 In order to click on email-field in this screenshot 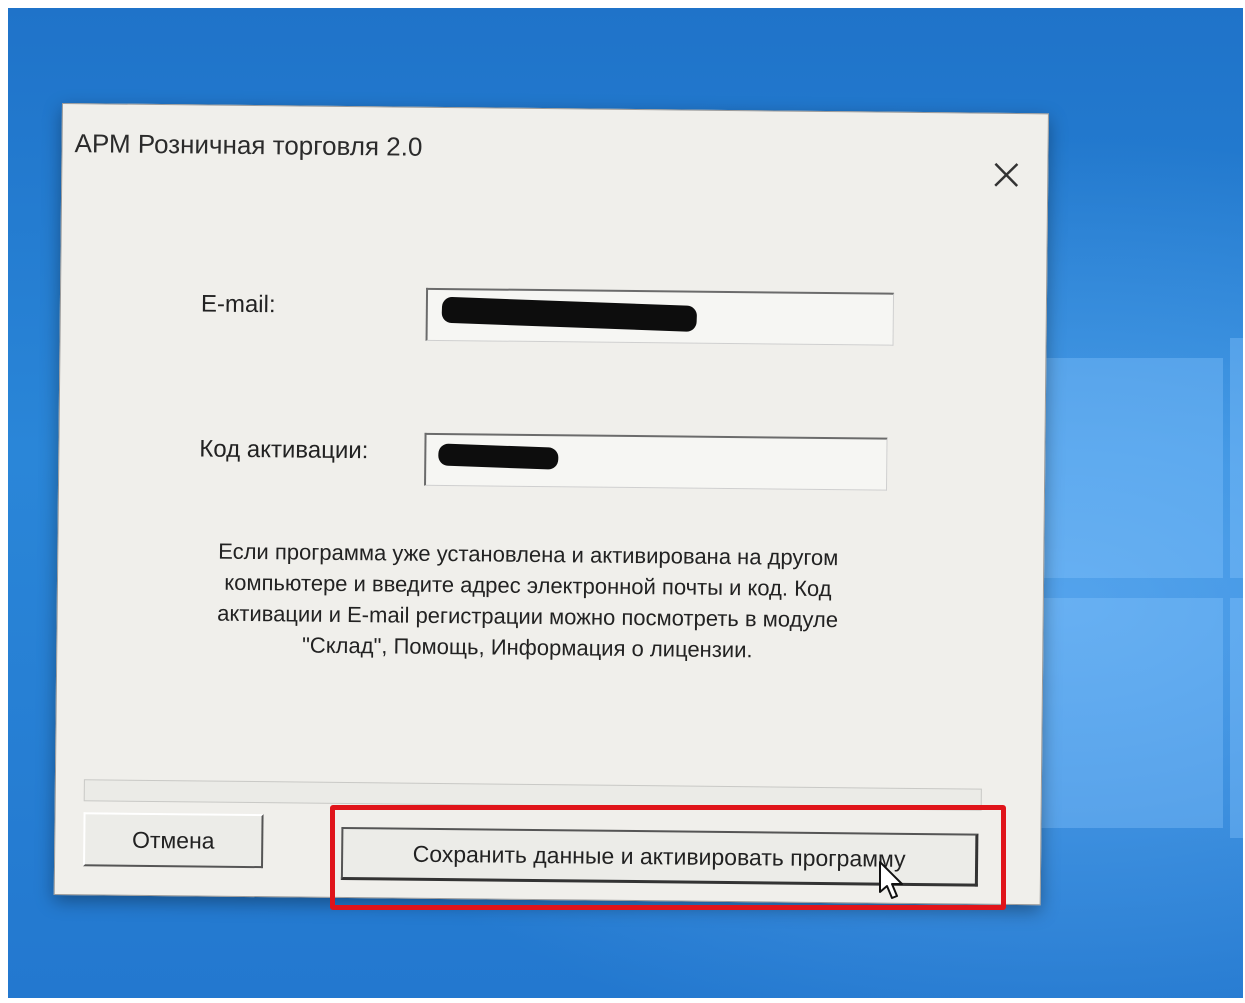, I will do `click(660, 316)`.